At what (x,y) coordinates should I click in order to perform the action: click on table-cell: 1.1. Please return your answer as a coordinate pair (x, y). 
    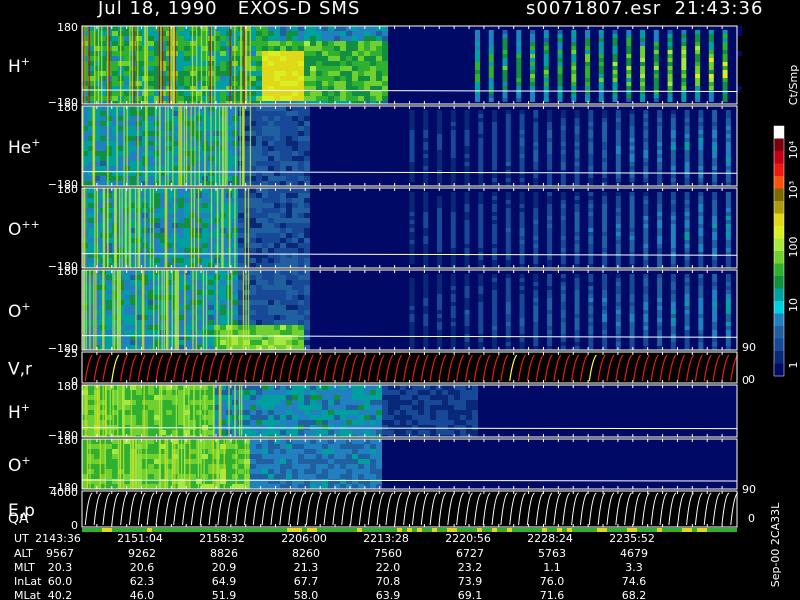
    Looking at the image, I should click on (552, 567).